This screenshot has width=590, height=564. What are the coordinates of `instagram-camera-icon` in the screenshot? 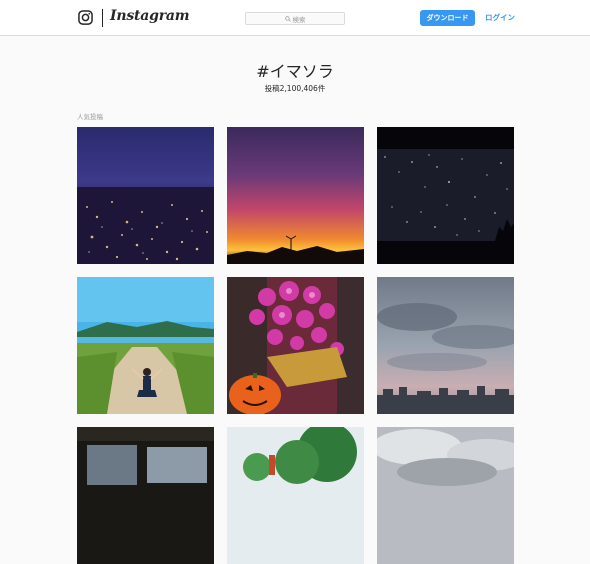 It's located at (85, 17).